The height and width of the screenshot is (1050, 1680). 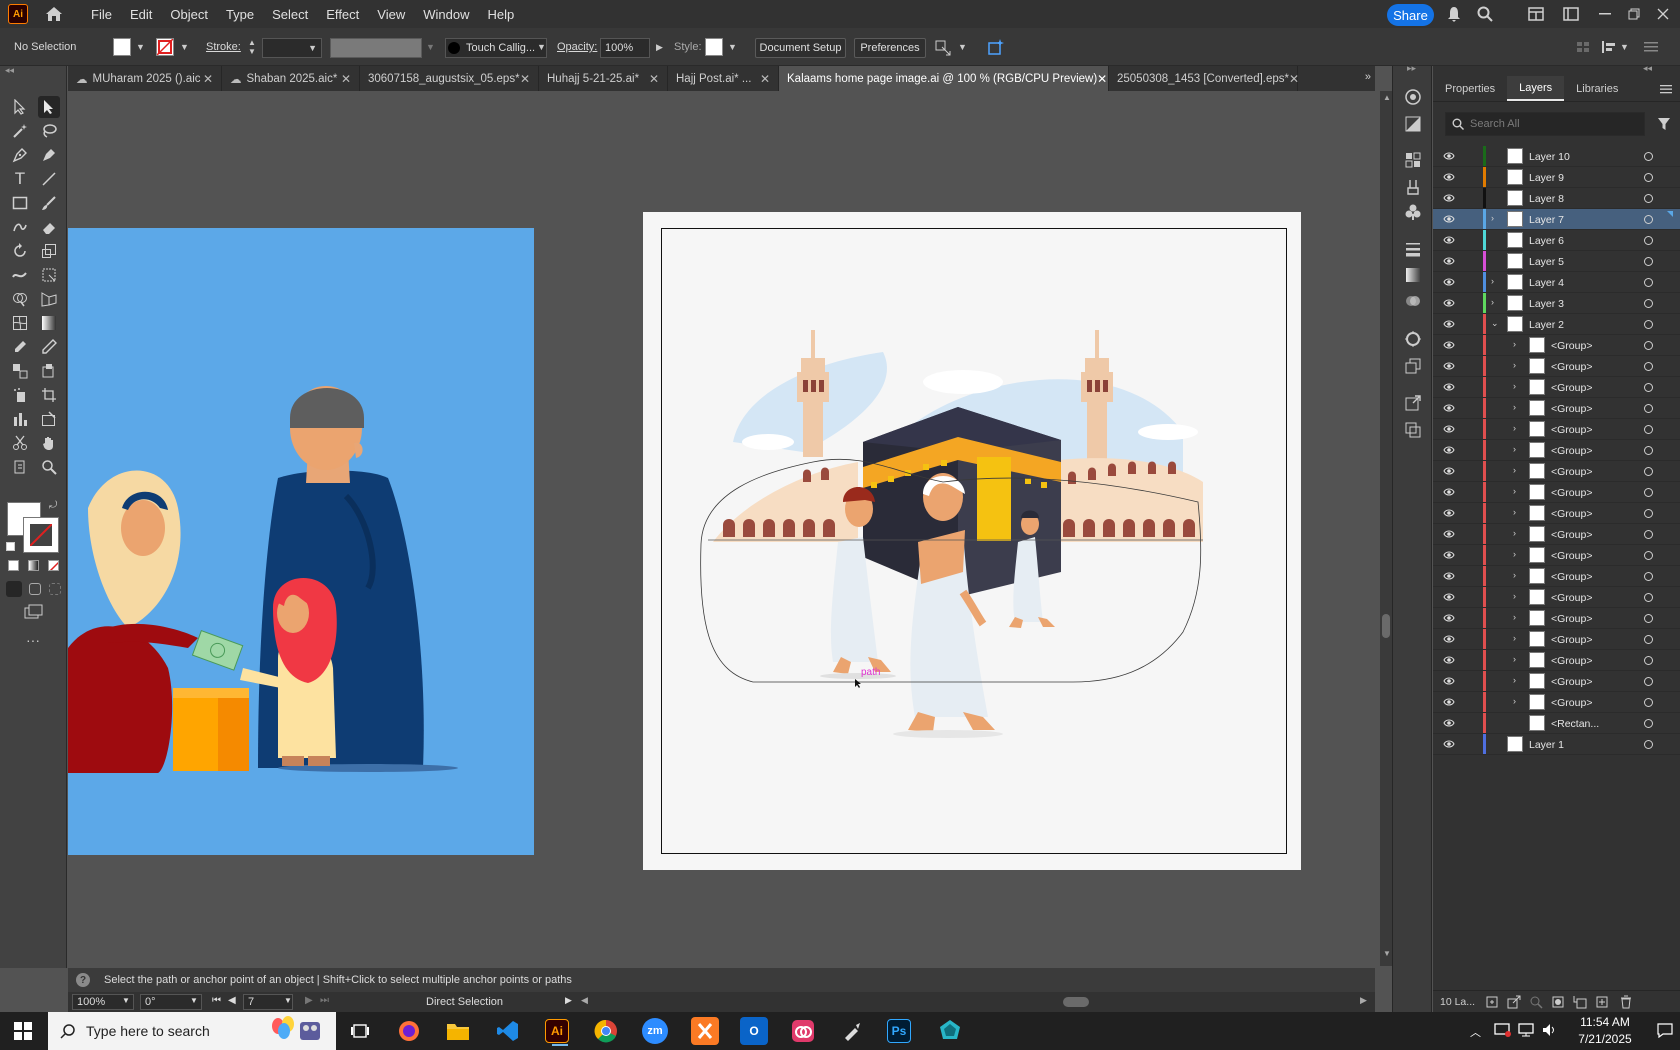 What do you see at coordinates (20, 299) in the screenshot?
I see `shape-builder-tool-icon` at bounding box center [20, 299].